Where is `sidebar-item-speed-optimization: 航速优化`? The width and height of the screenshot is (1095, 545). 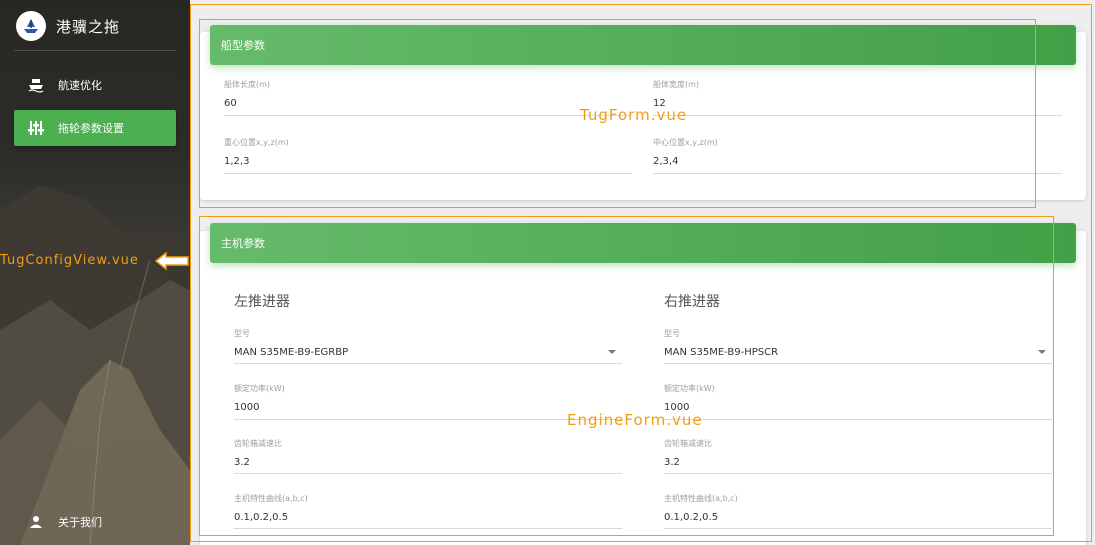 sidebar-item-speed-optimization: 航速优化 is located at coordinates (95, 85).